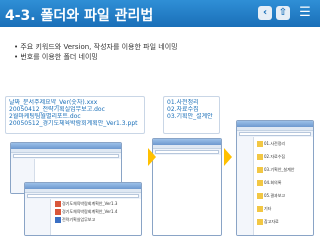  What do you see at coordinates (86, 204) in the screenshot?
I see `file-item: 경기도체육박람회계획안_Ver1.3` at bounding box center [86, 204].